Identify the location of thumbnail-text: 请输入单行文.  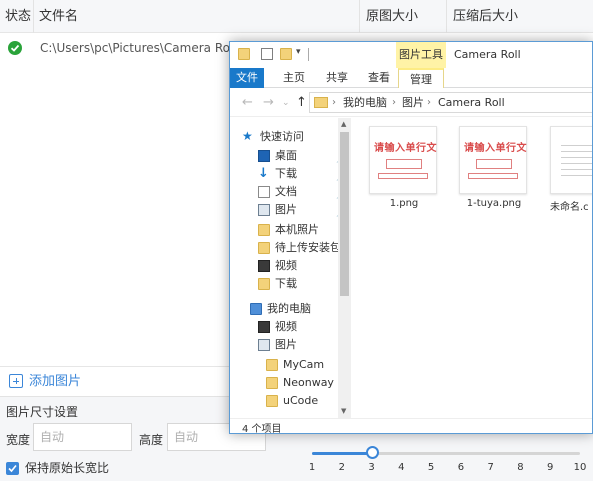
(405, 148).